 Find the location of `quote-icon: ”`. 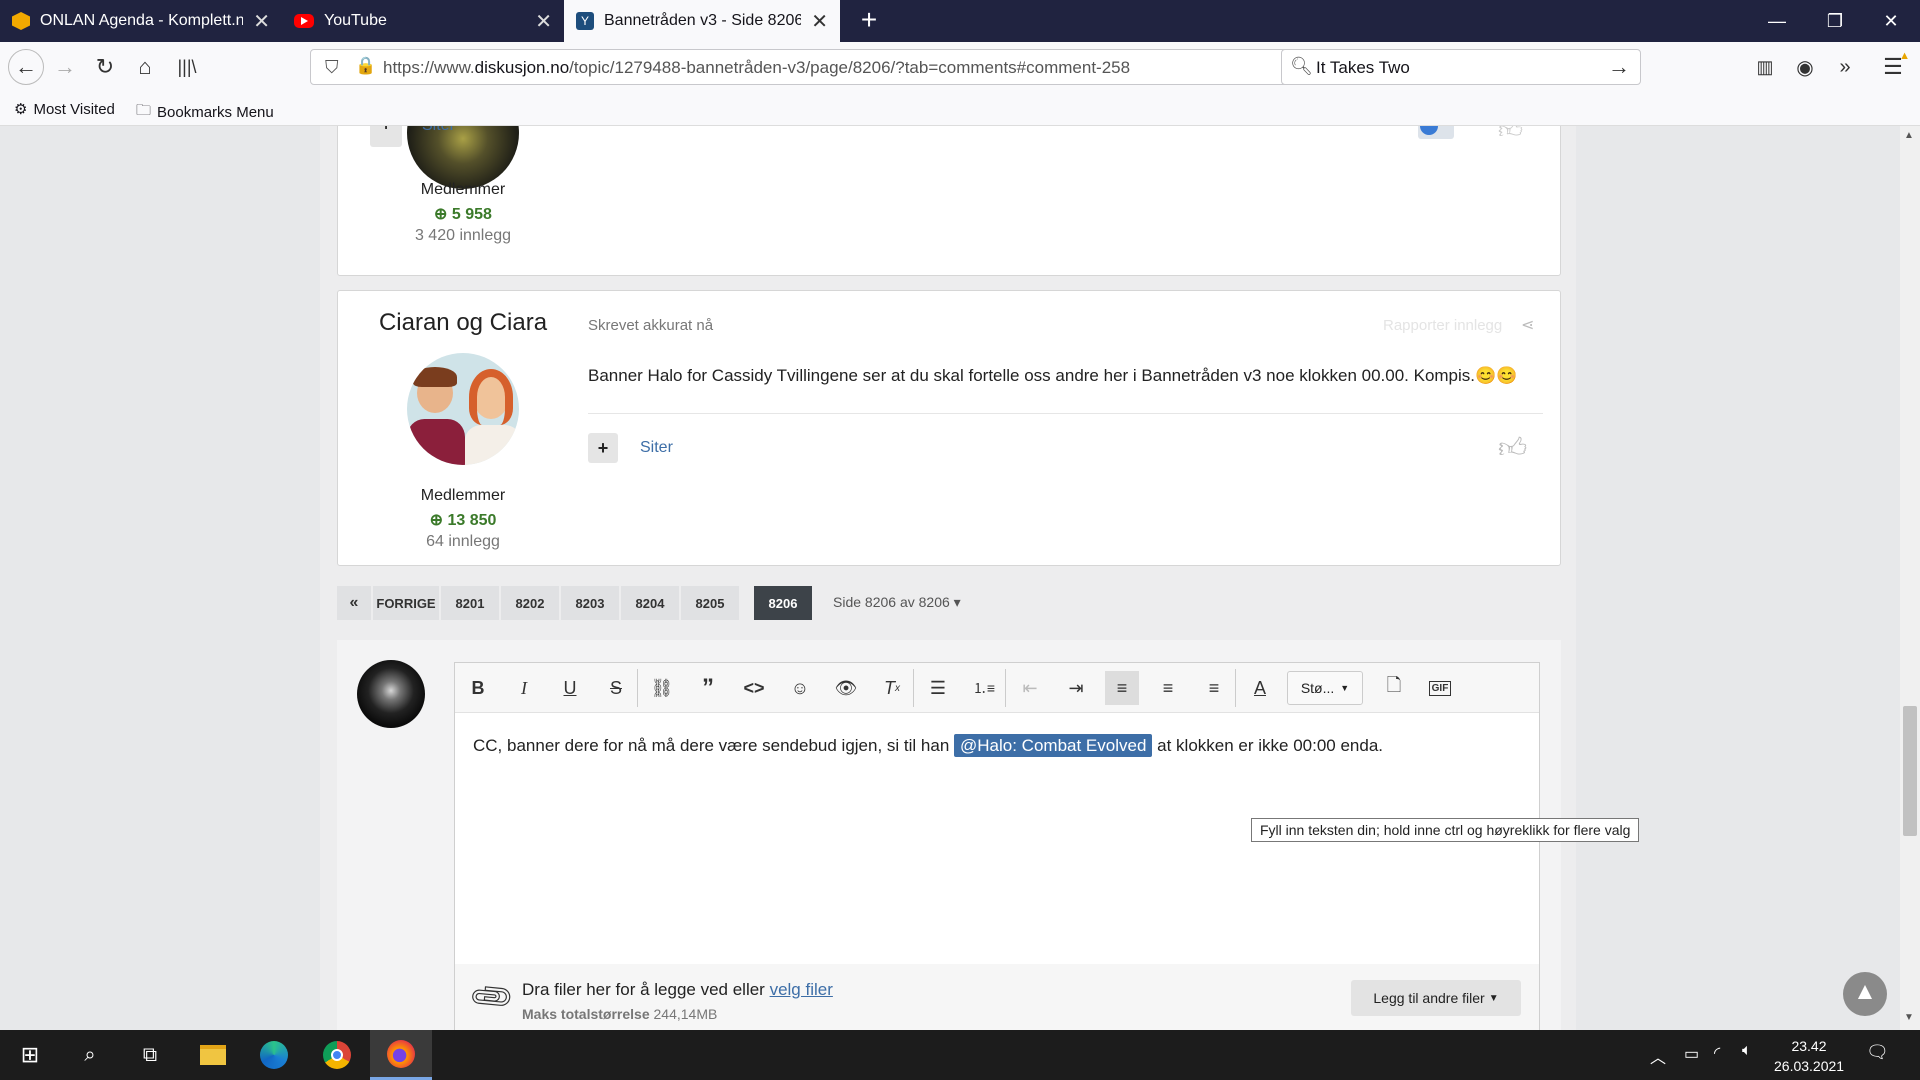

quote-icon: ” is located at coordinates (708, 688).